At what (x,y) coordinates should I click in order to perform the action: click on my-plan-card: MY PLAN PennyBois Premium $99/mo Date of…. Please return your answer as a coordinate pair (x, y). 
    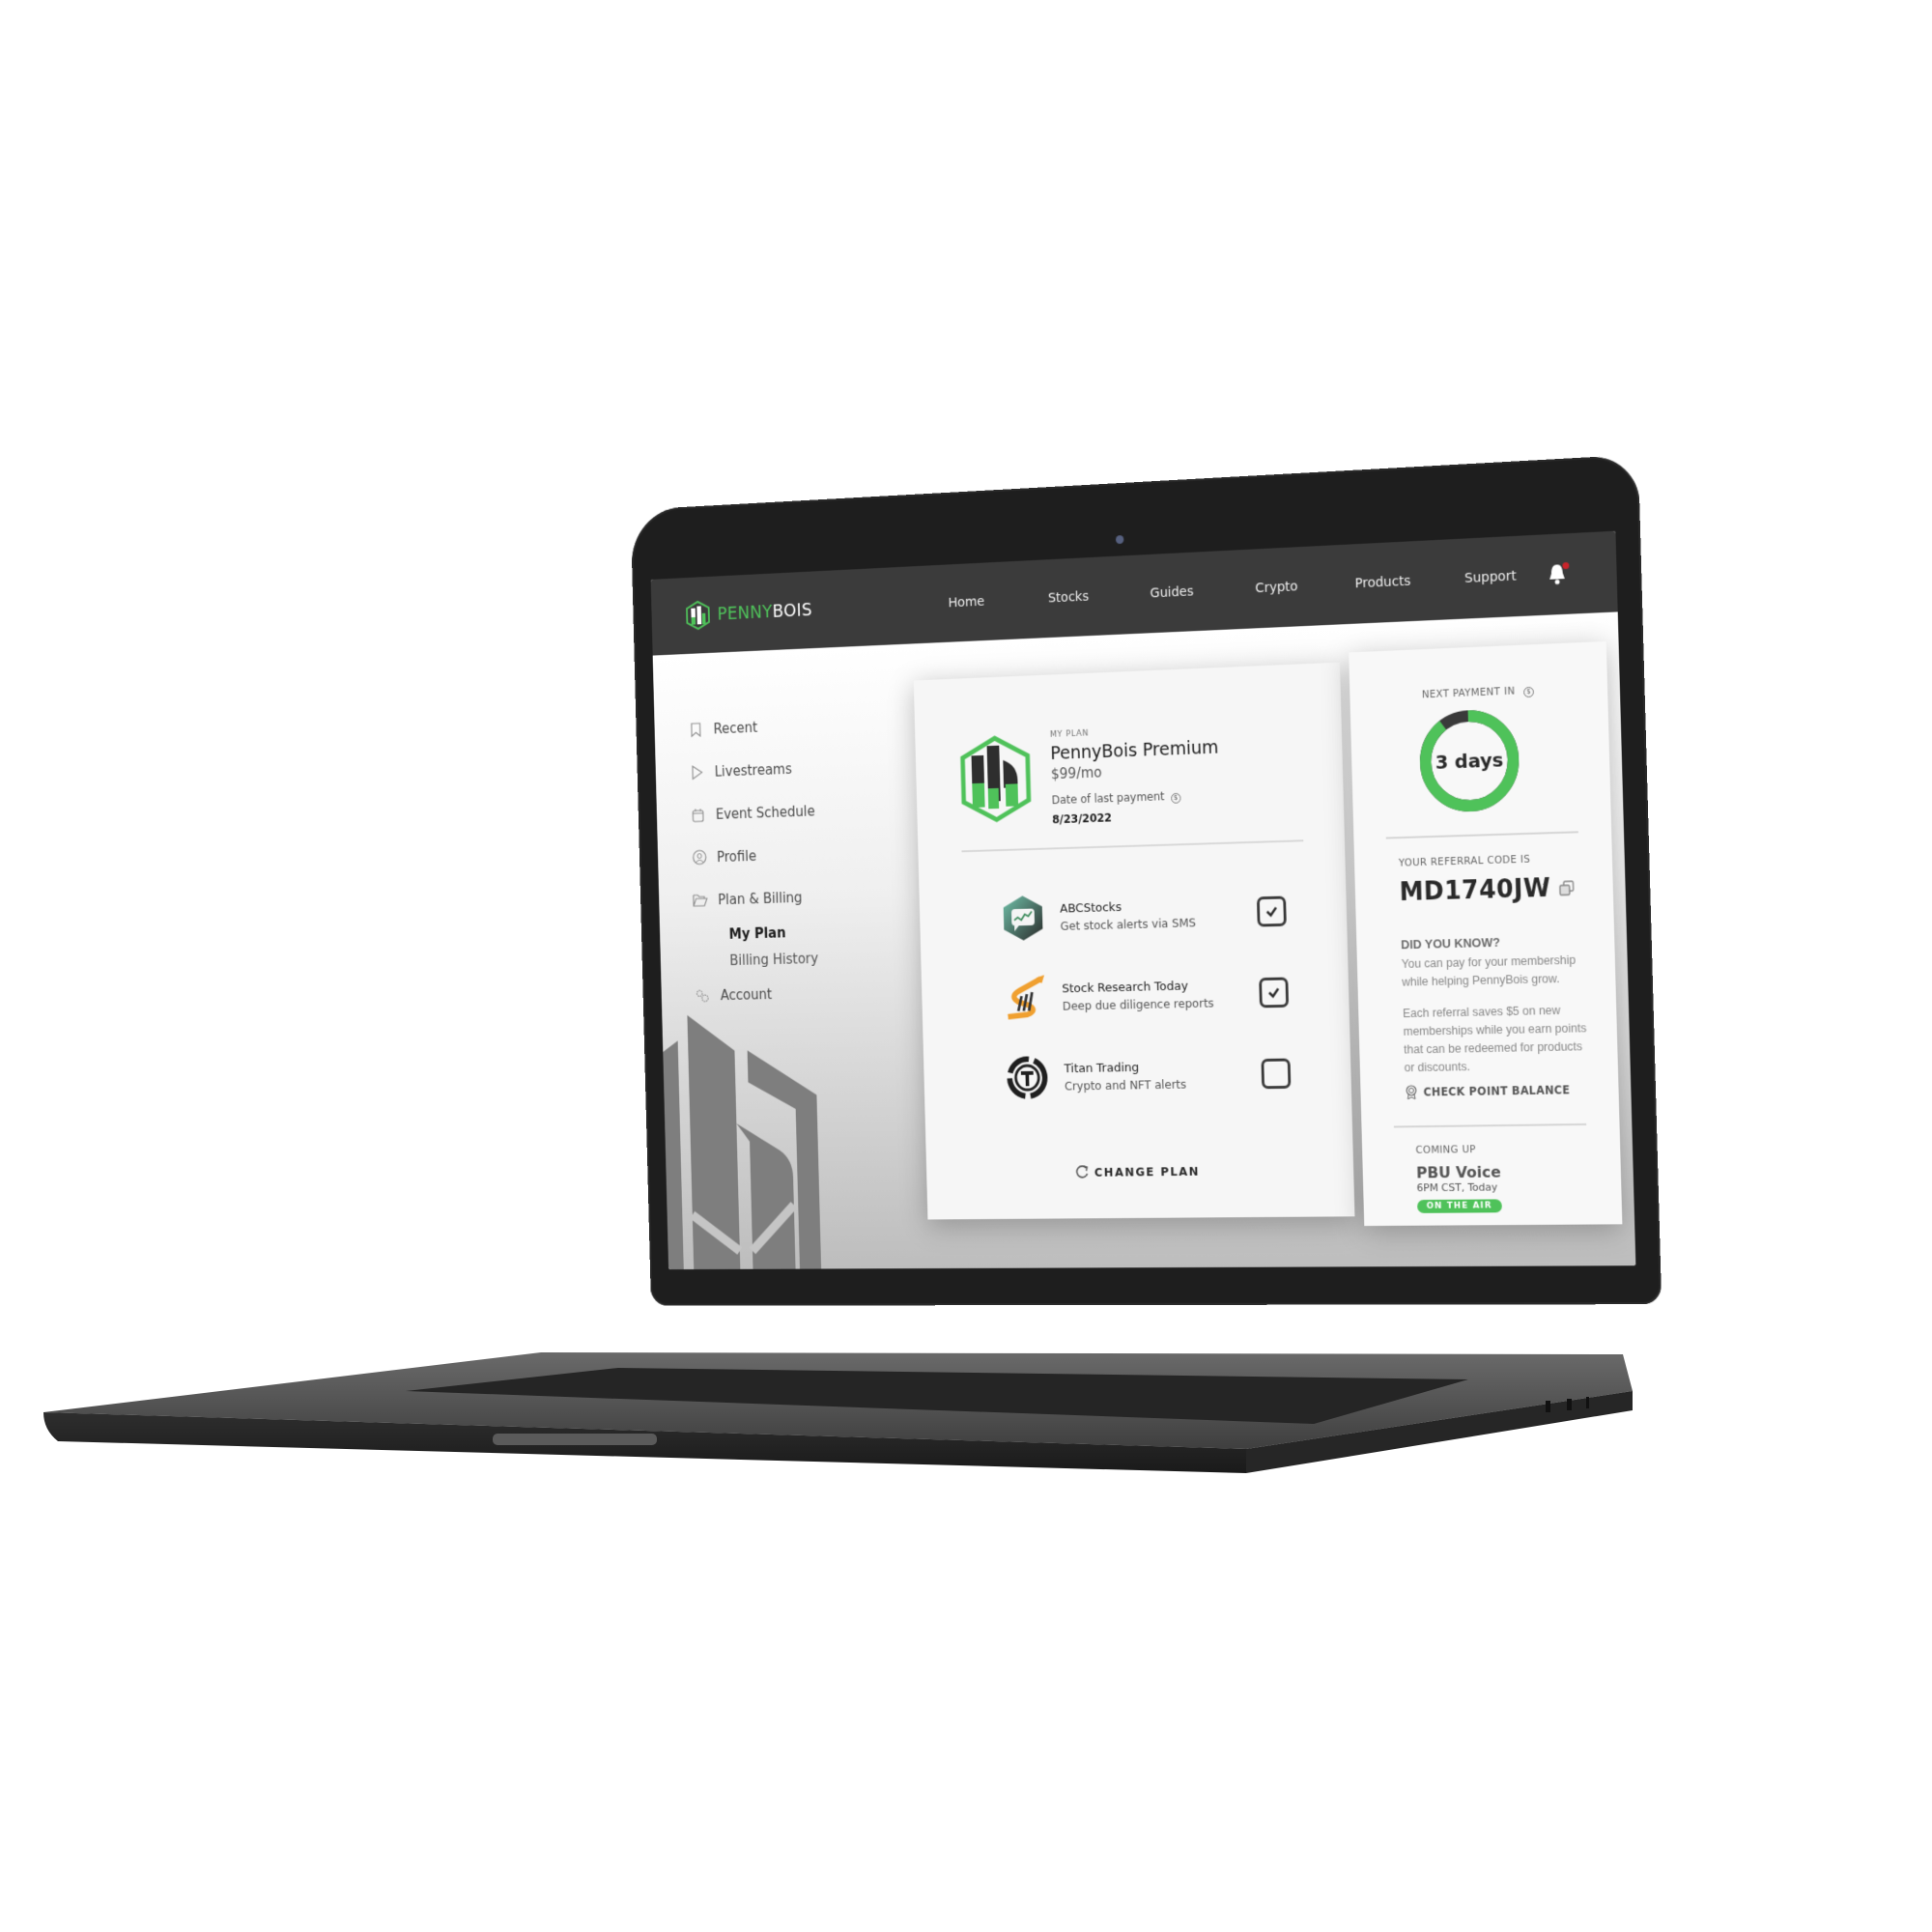
    Looking at the image, I should click on (1134, 941).